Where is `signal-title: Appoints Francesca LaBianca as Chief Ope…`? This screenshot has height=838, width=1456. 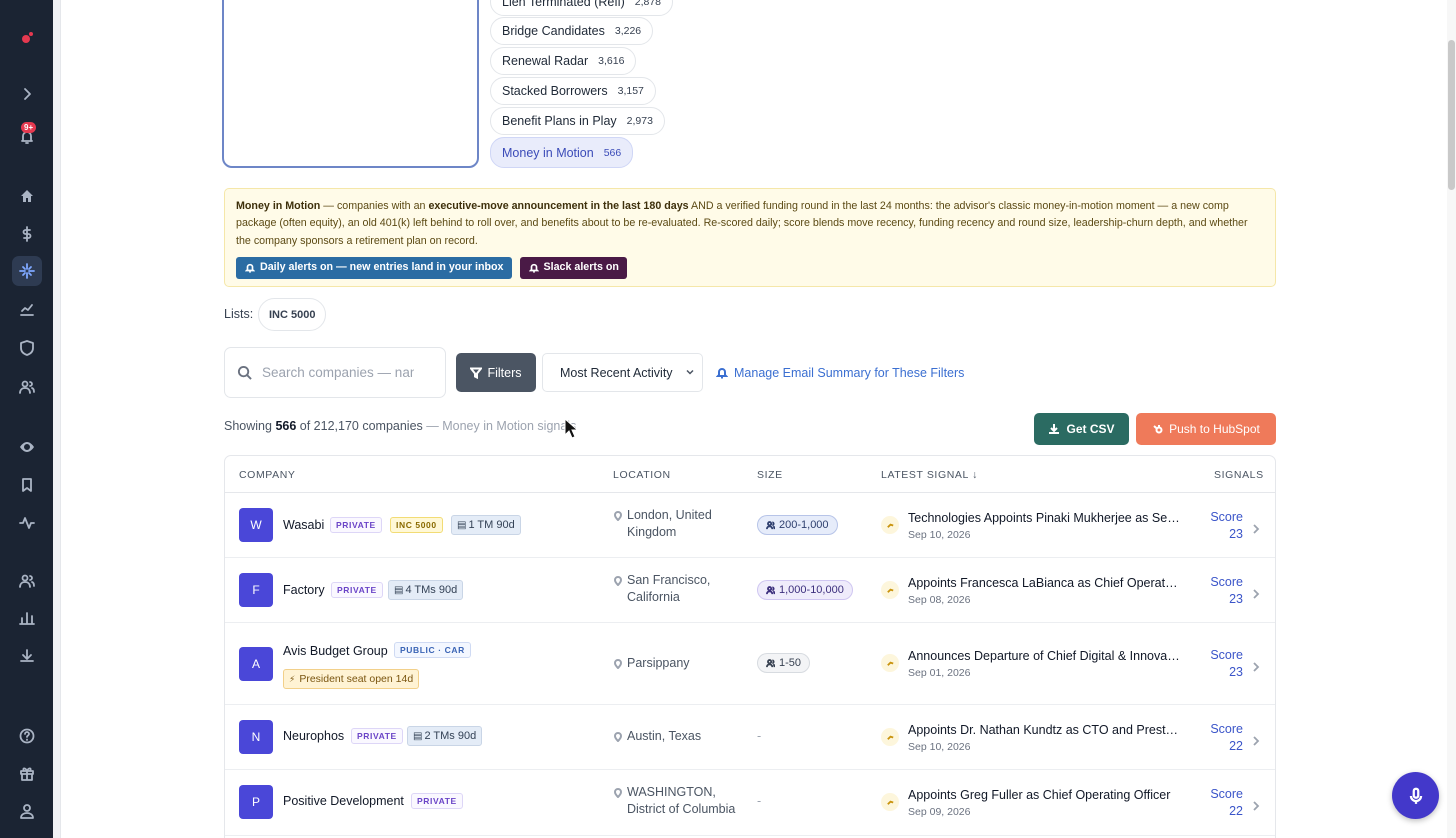 signal-title: Appoints Francesca LaBianca as Chief Ope… is located at coordinates (1044, 583).